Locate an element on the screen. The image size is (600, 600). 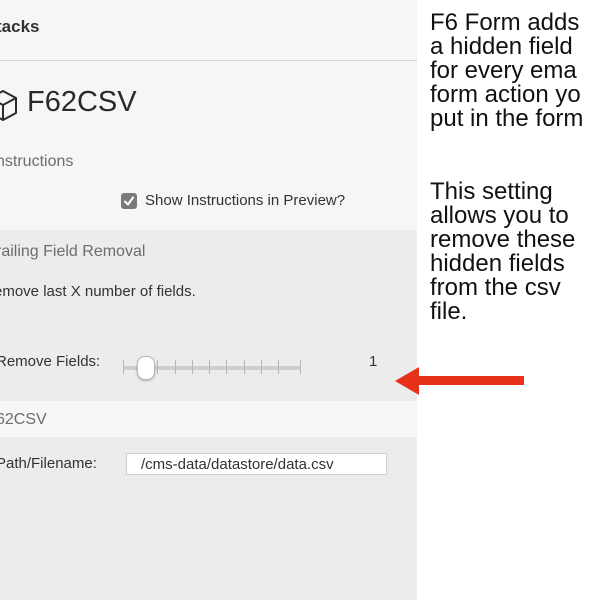
trailing-description: emove last X number of fields. is located at coordinates (98, 291).